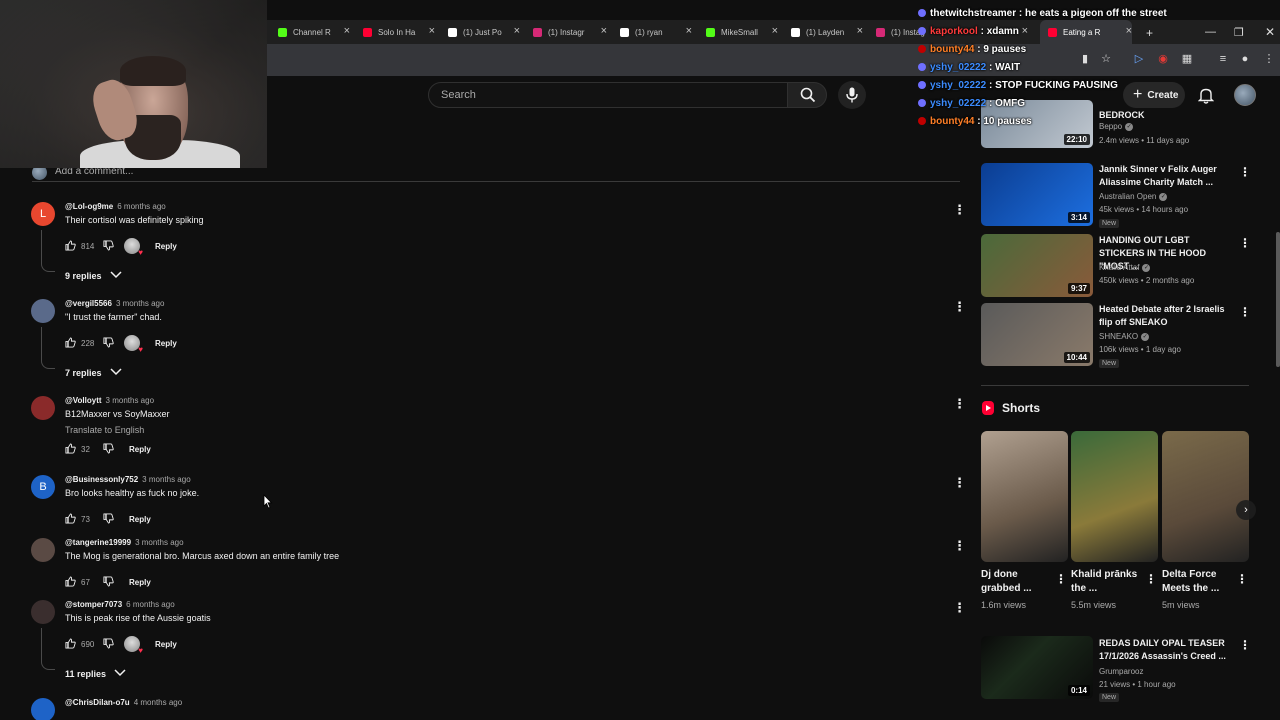 This screenshot has height=720, width=1280. I want to click on comment-author: @Lol-og9me 6 months ago, so click(115, 206).